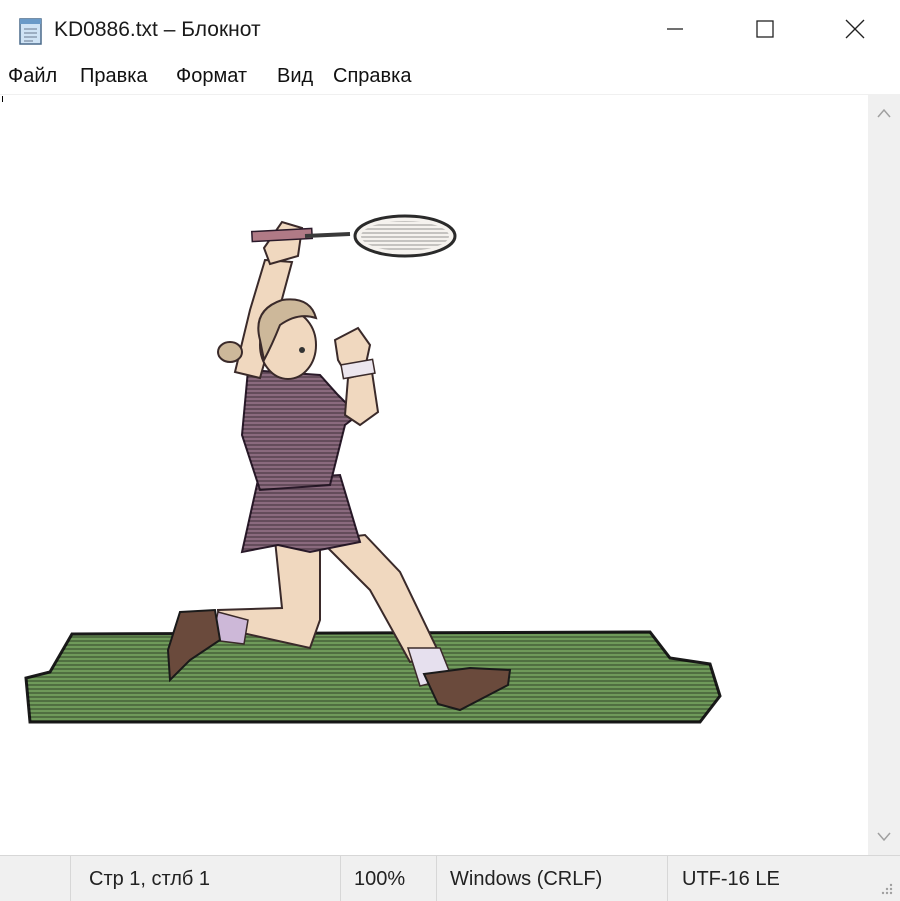  I want to click on minimize-button, so click(675, 31).